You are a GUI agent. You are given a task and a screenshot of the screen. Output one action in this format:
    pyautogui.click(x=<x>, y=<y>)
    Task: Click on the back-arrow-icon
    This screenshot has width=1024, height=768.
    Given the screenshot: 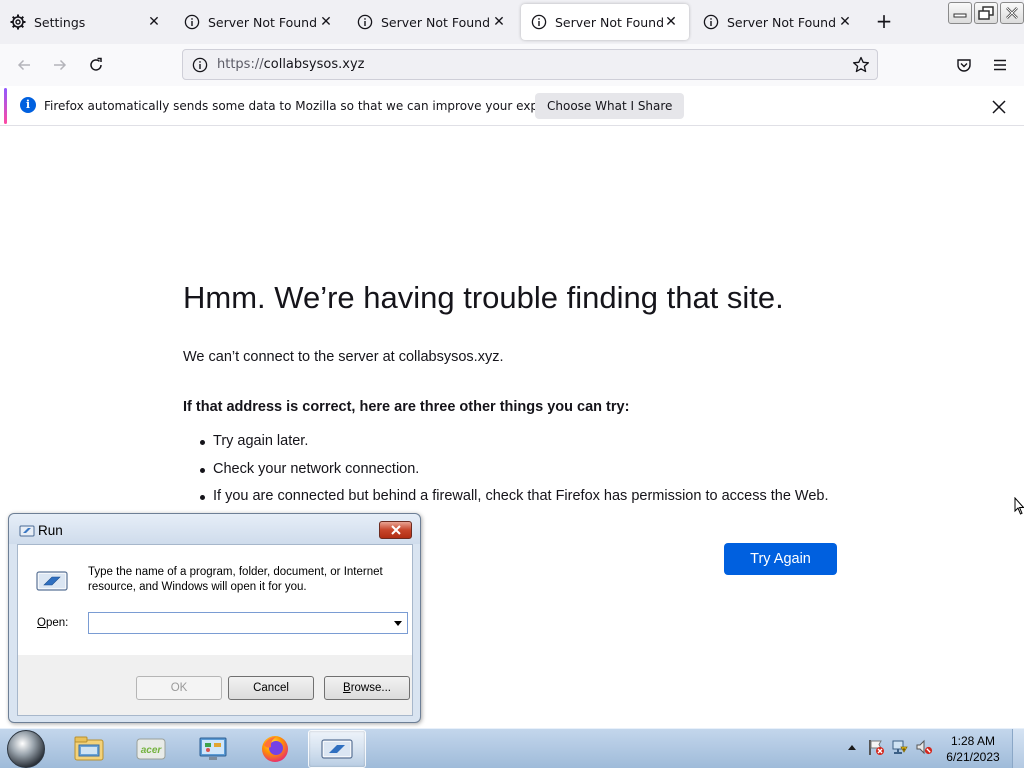 What is the action you would take?
    pyautogui.click(x=23, y=65)
    